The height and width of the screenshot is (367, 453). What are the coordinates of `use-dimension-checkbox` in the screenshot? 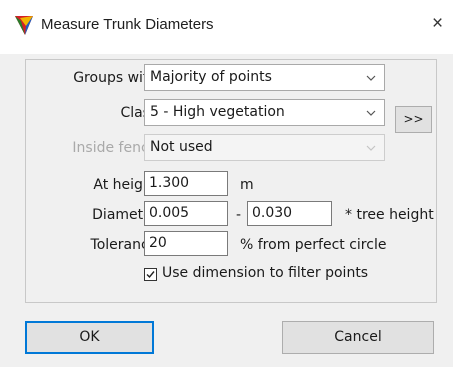 It's located at (150, 274).